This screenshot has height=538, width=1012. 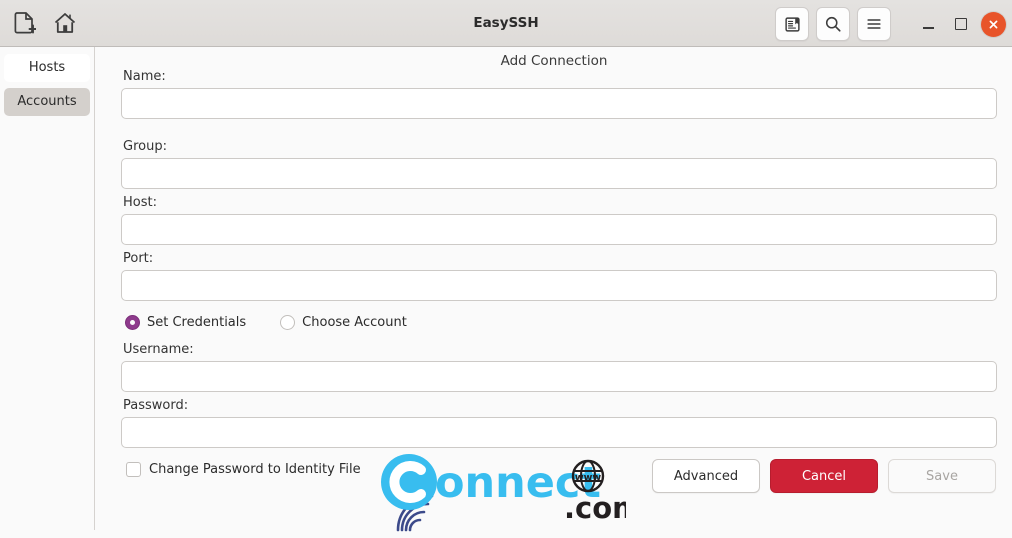 I want to click on maximize-icon, so click(x=961, y=24).